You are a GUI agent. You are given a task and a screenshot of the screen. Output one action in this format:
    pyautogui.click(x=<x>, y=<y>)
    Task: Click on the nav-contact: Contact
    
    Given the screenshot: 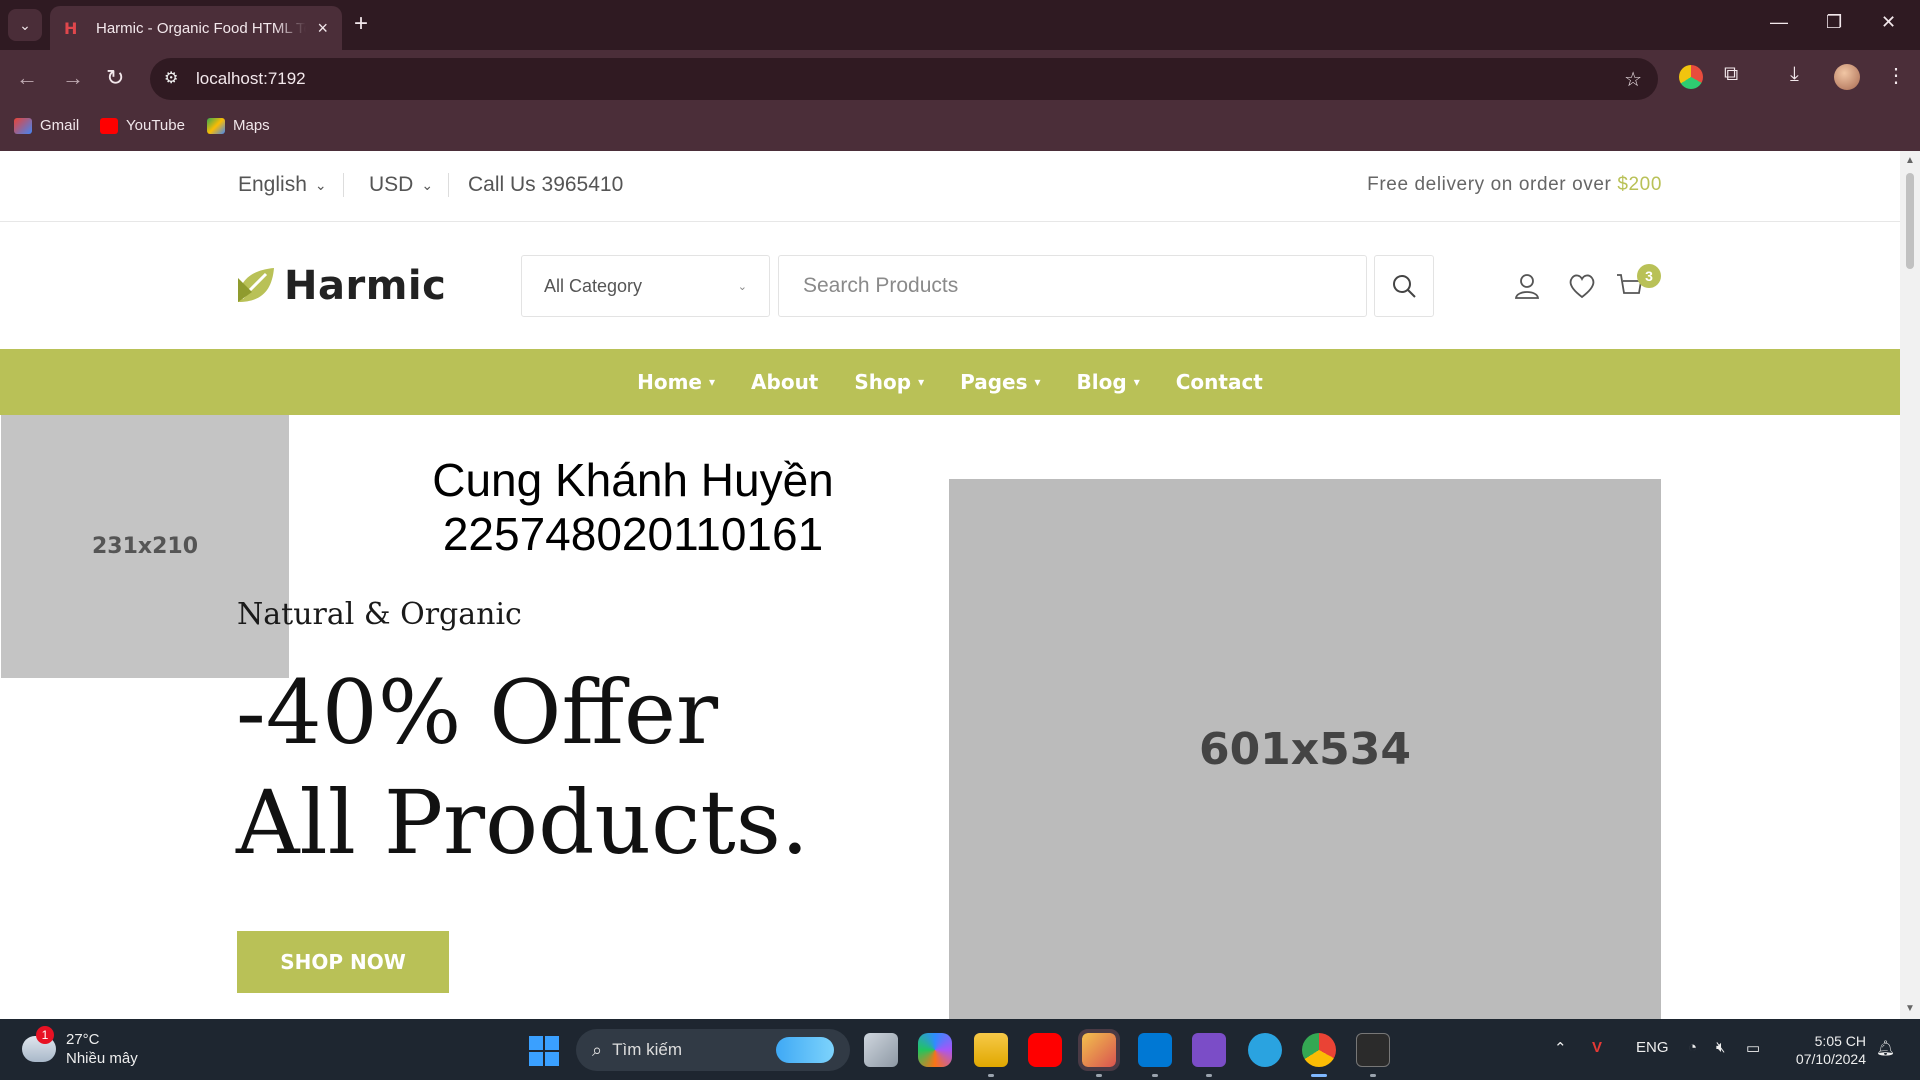 What is the action you would take?
    pyautogui.click(x=1219, y=382)
    